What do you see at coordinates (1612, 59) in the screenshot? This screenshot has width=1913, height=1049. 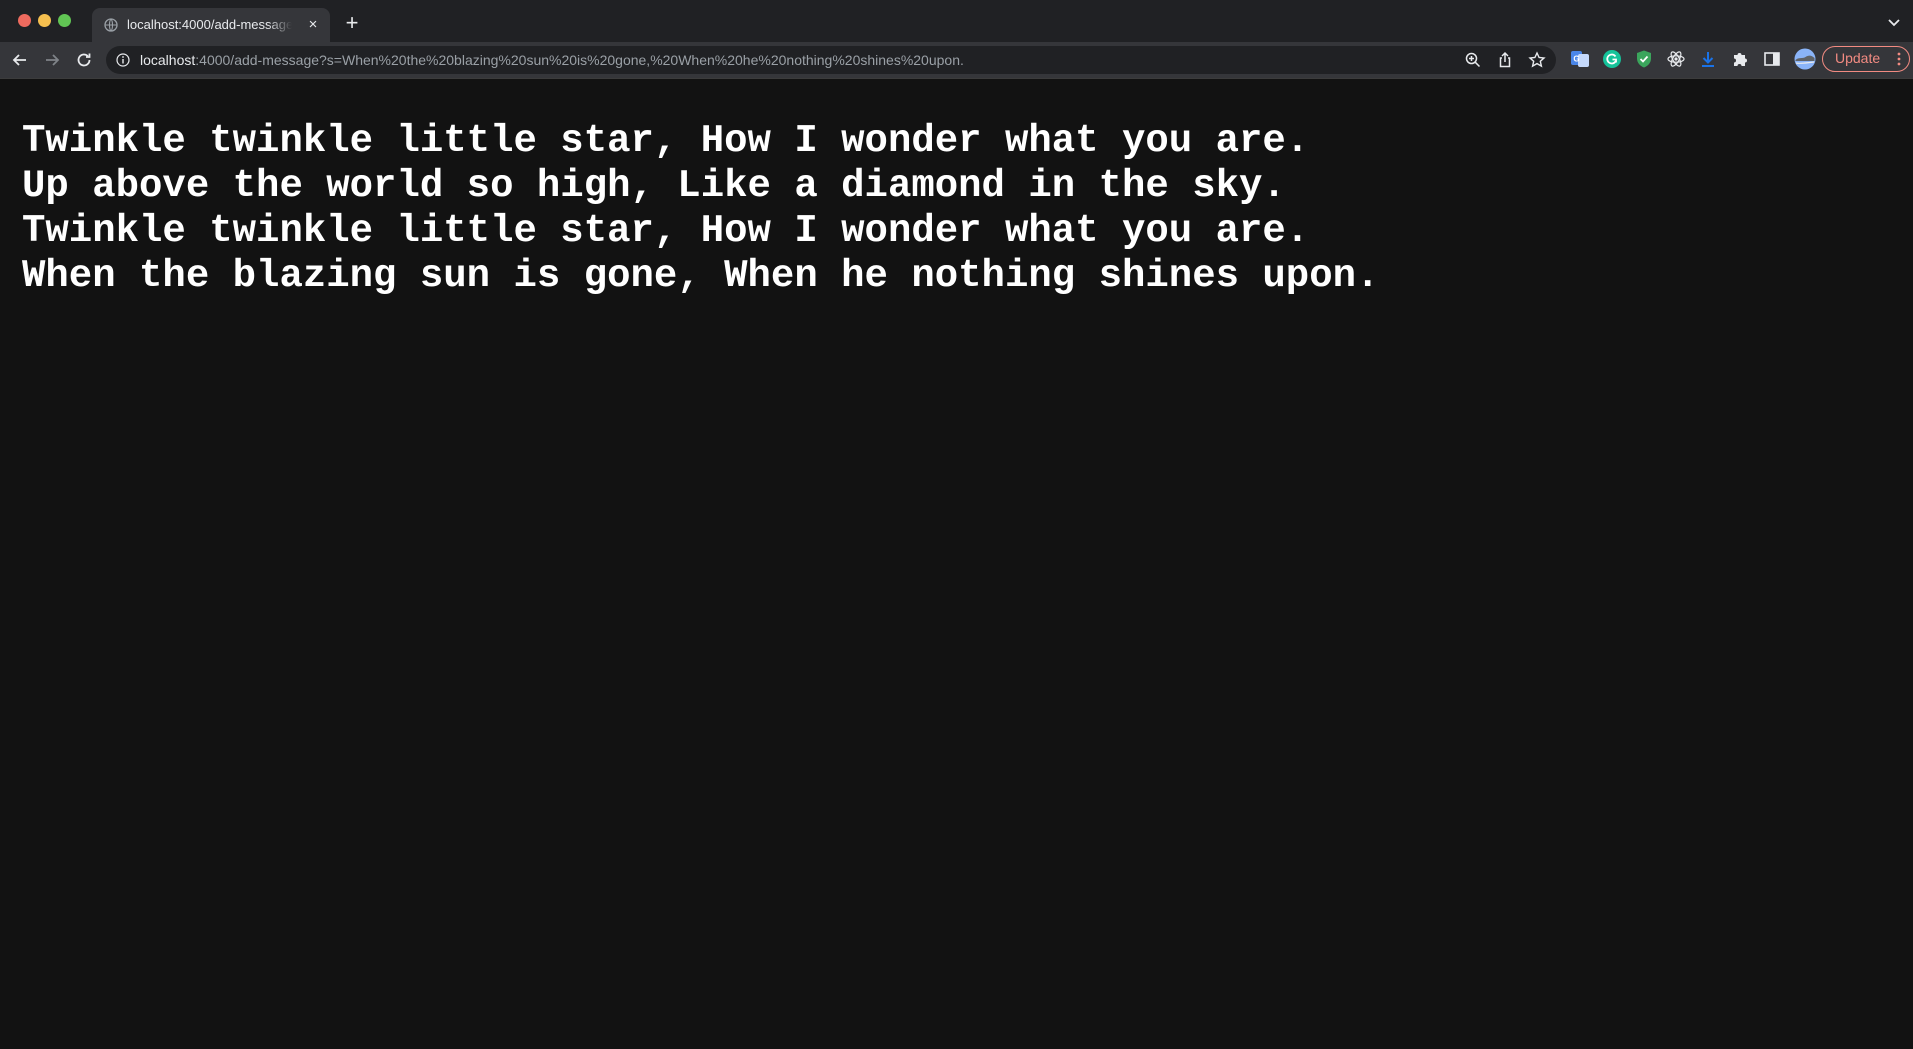 I see `grammarly-icon` at bounding box center [1612, 59].